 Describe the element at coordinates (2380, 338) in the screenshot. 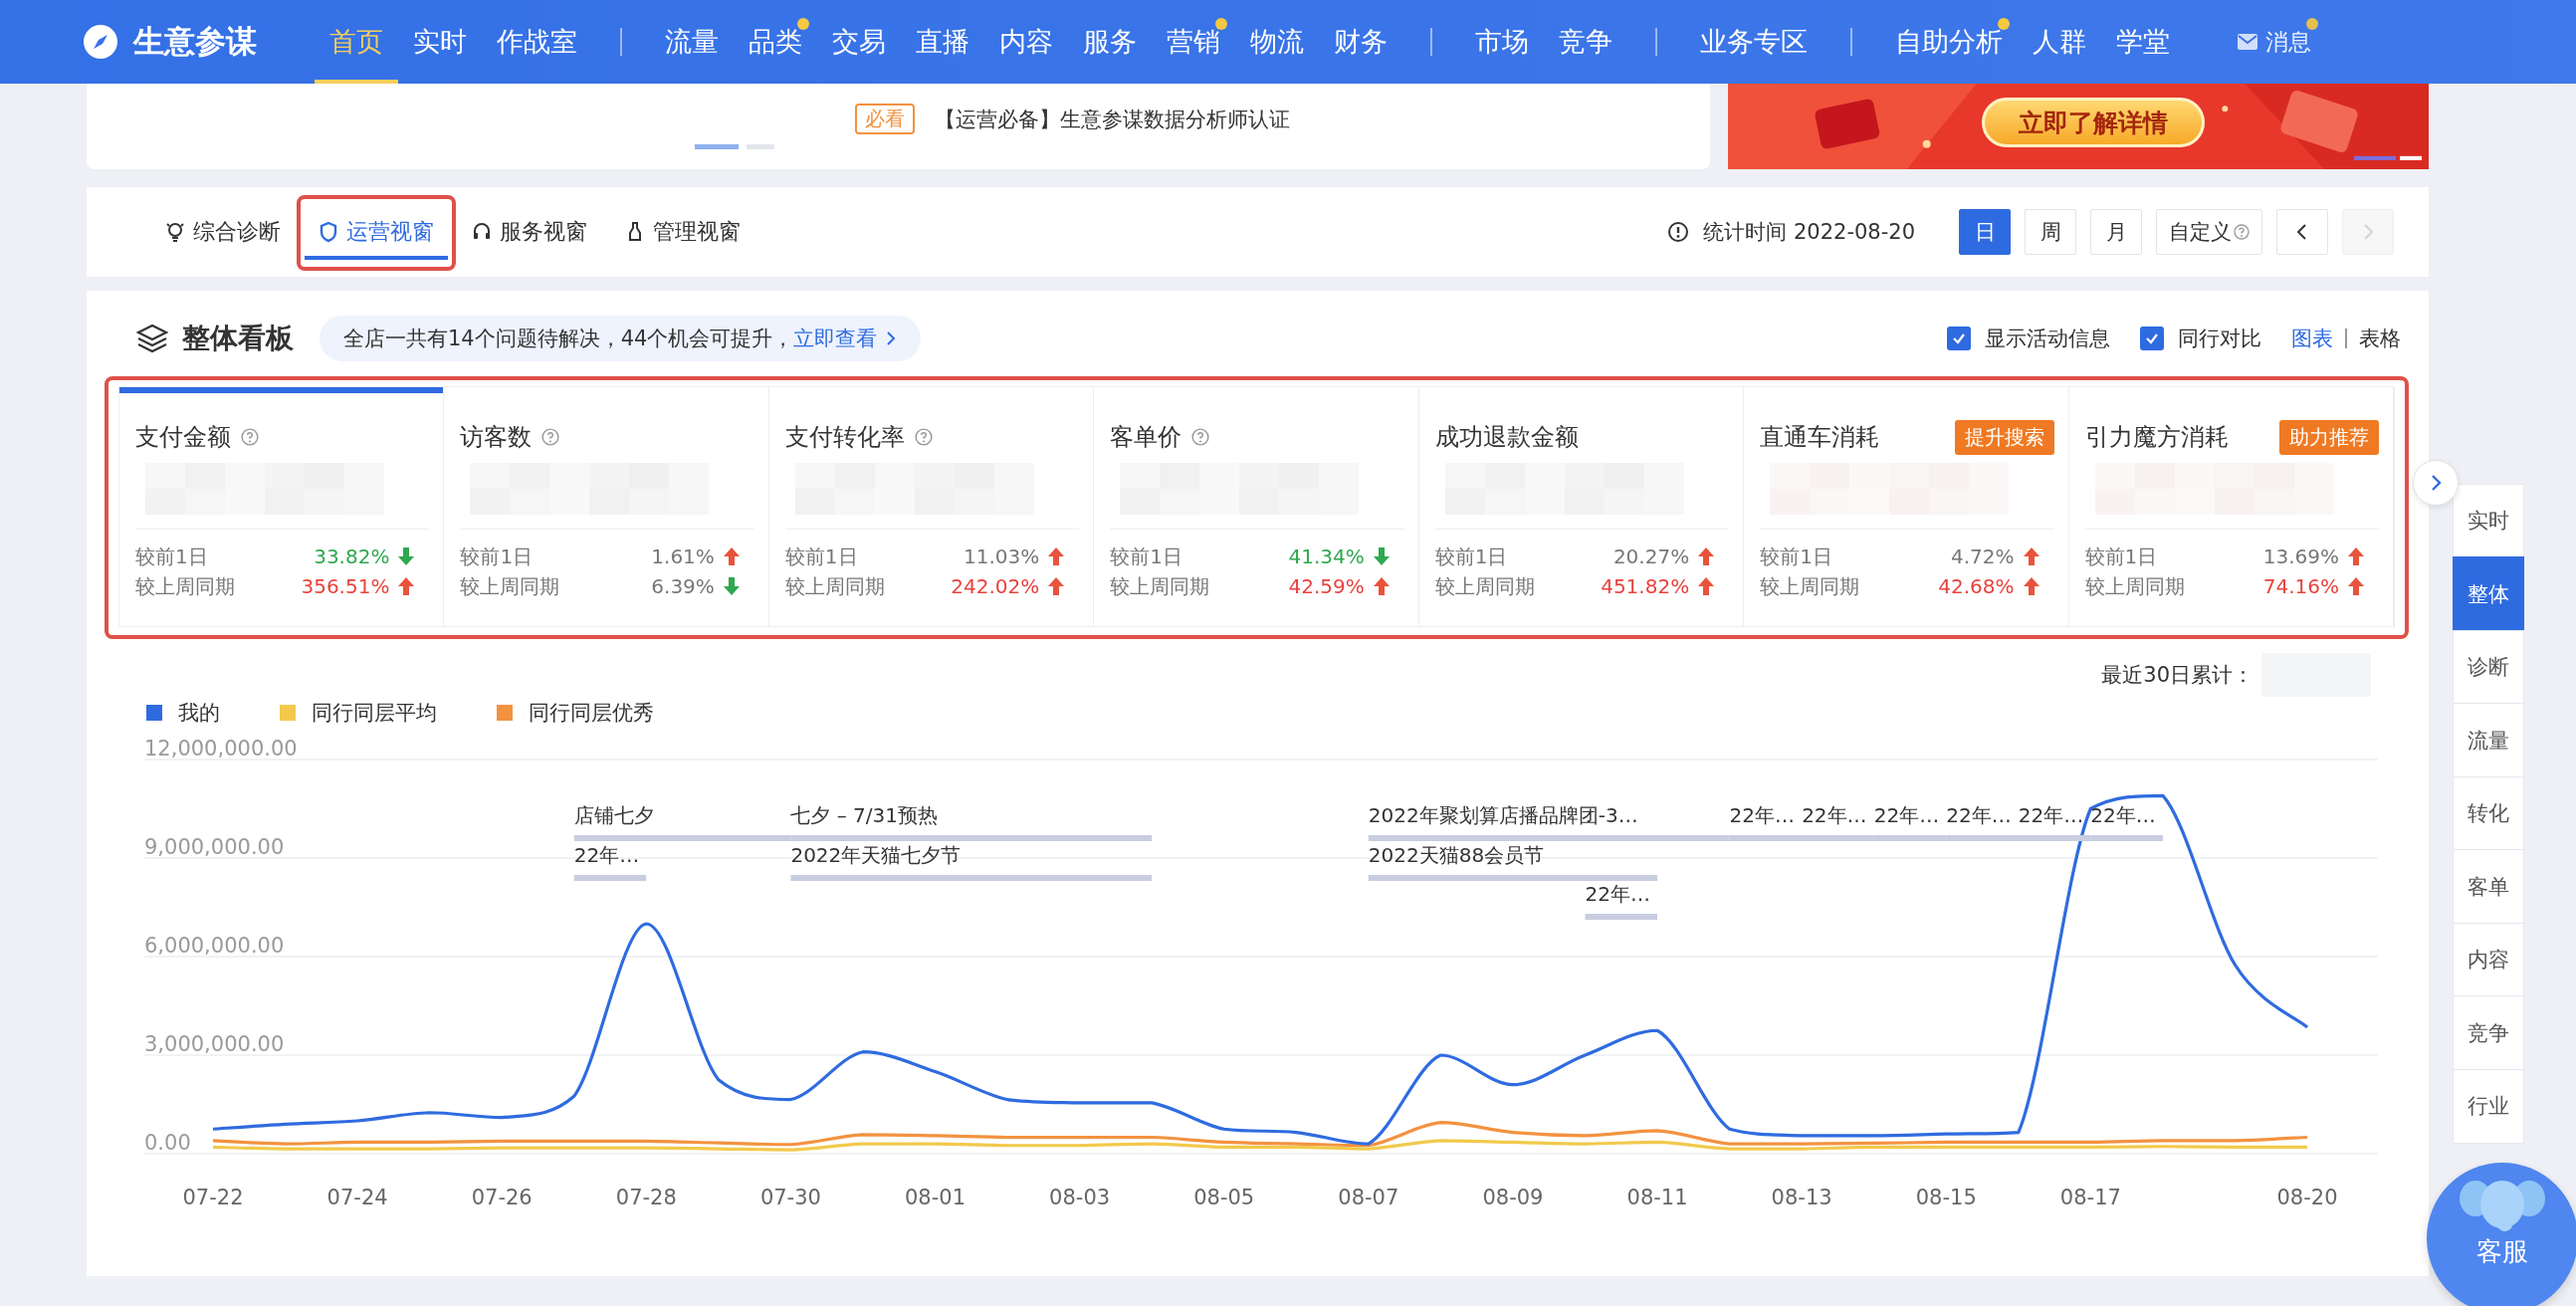

I see `view-toggle-link: 表格` at that location.